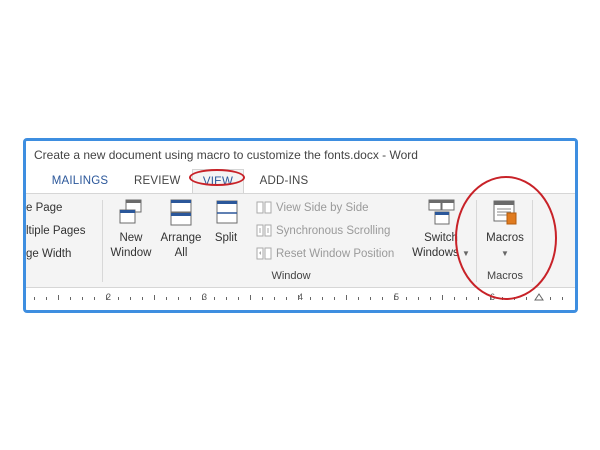 Image resolution: width=600 pixels, height=450 pixels. Describe the element at coordinates (441, 212) in the screenshot. I see `switch-windows-icon` at that location.